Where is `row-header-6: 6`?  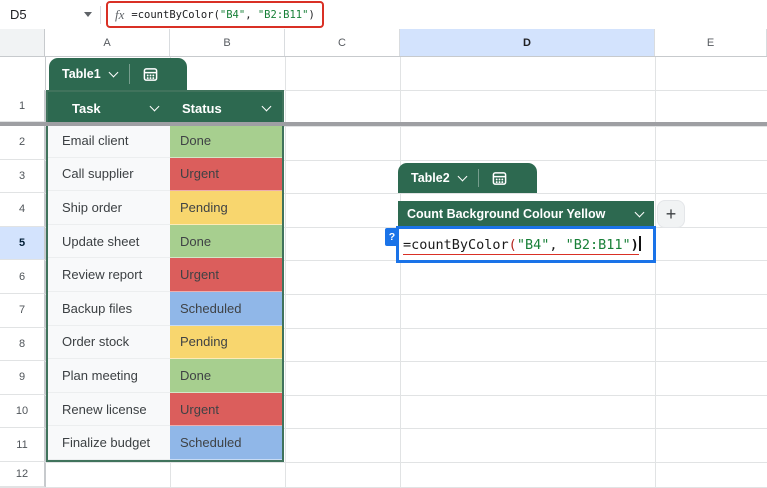
row-header-6: 6 is located at coordinates (22, 277).